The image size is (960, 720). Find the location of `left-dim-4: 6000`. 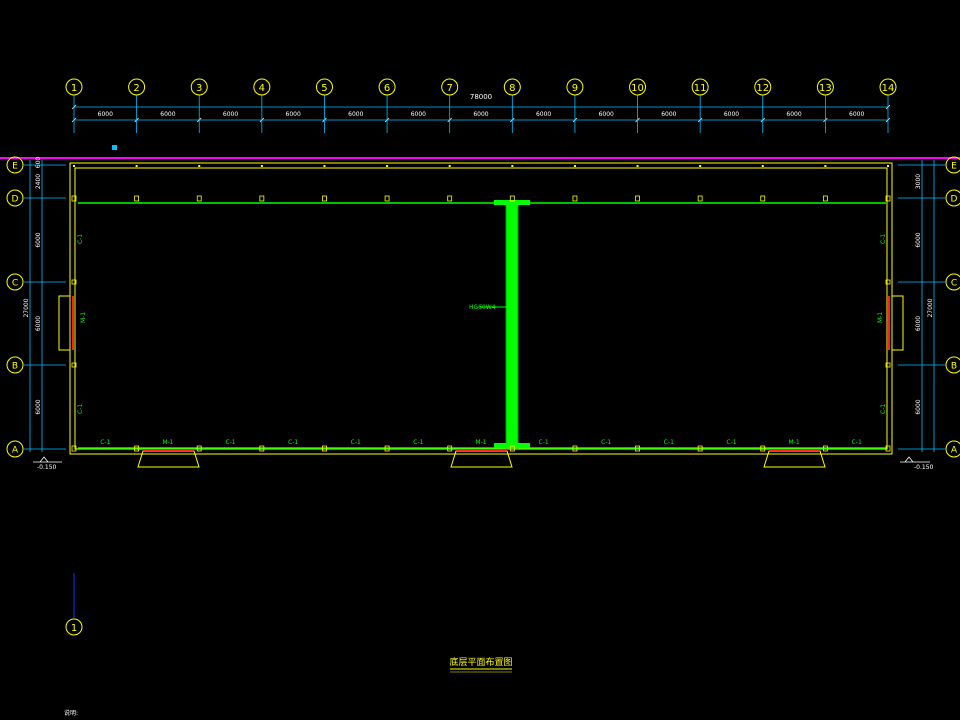

left-dim-4: 6000 is located at coordinates (38, 323).